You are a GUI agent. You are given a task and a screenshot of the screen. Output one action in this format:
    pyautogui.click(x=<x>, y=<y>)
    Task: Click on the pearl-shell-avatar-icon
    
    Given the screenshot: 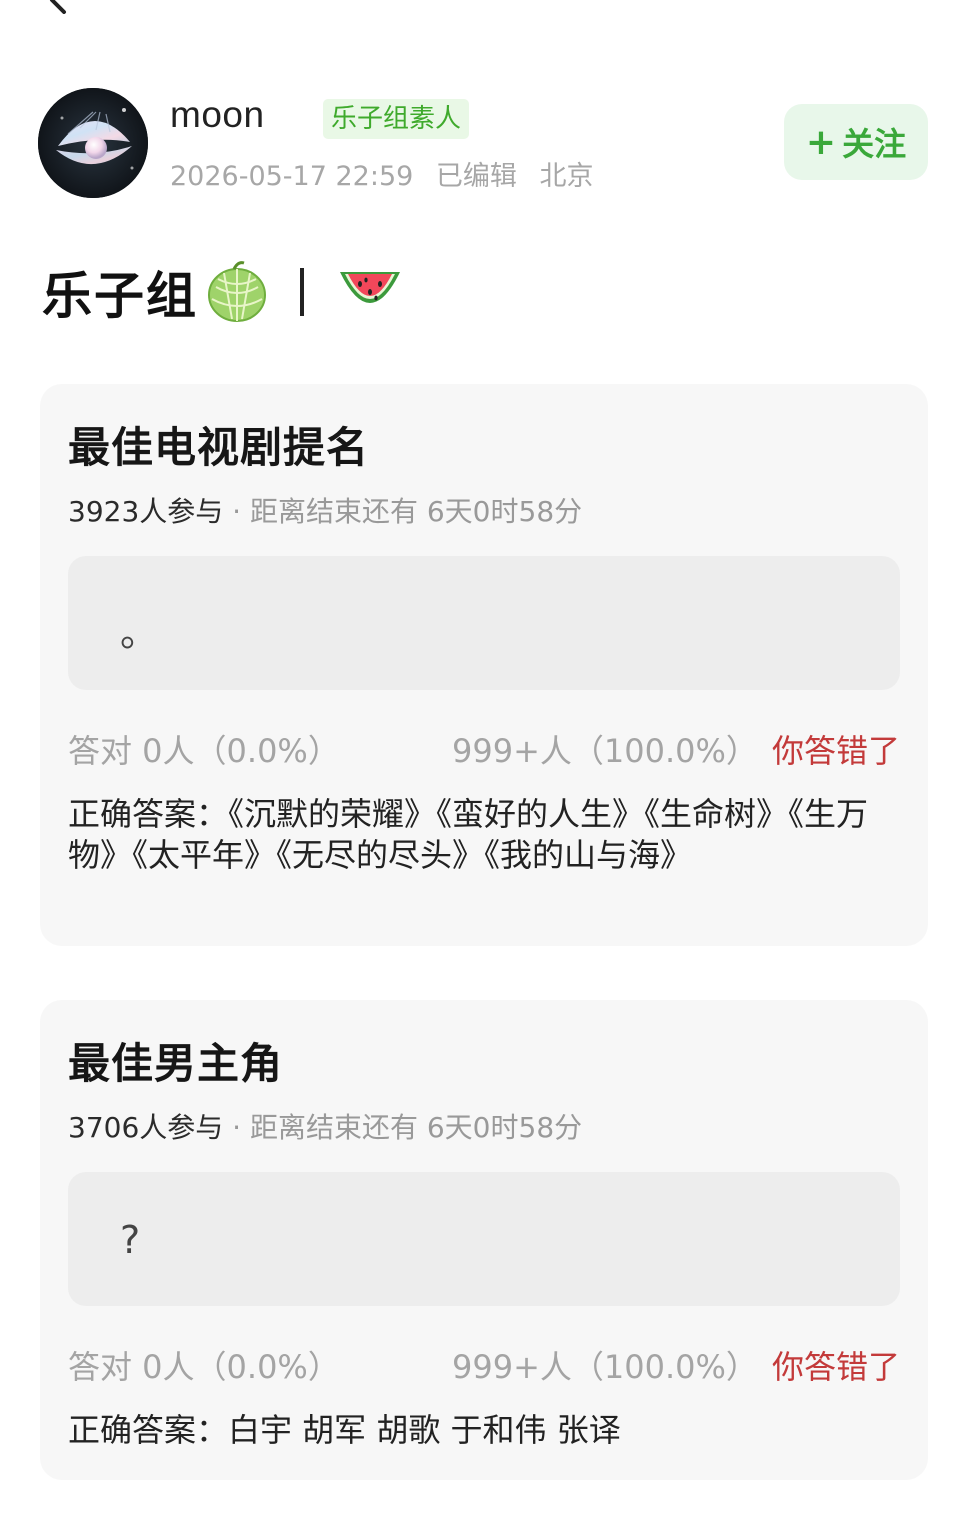 What is the action you would take?
    pyautogui.click(x=93, y=143)
    